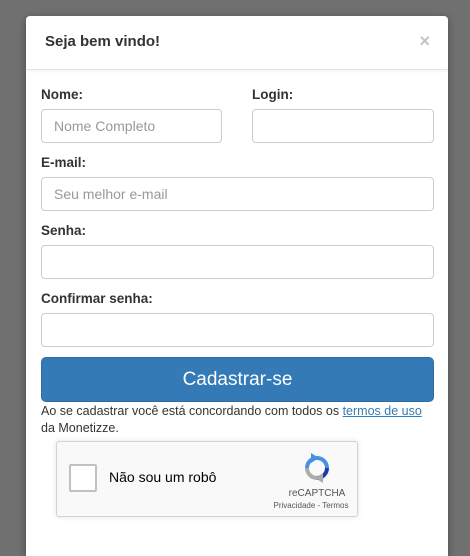 Image resolution: width=470 pixels, height=556 pixels. I want to click on email-label: E-mail:, so click(64, 162).